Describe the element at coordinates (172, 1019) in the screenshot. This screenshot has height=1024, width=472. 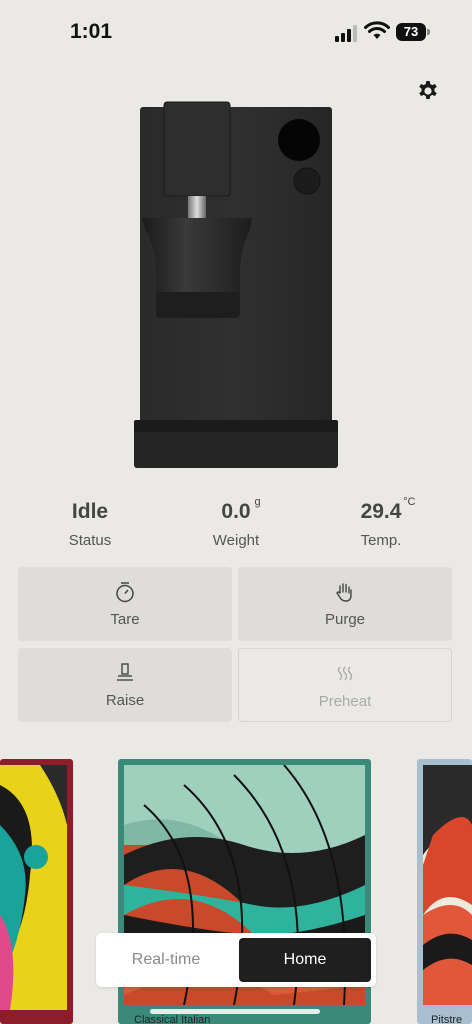
I see `card-title: Classical Italian` at that location.